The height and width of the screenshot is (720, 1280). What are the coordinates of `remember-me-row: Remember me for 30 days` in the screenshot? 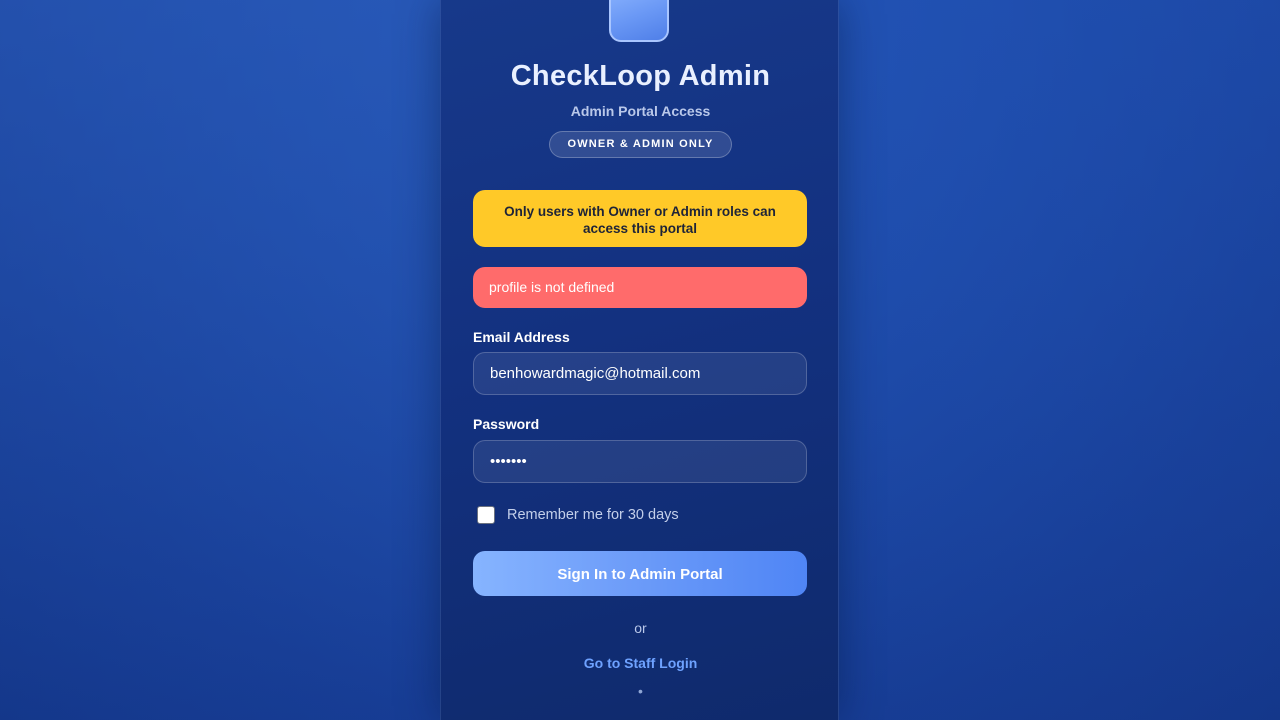 It's located at (578, 515).